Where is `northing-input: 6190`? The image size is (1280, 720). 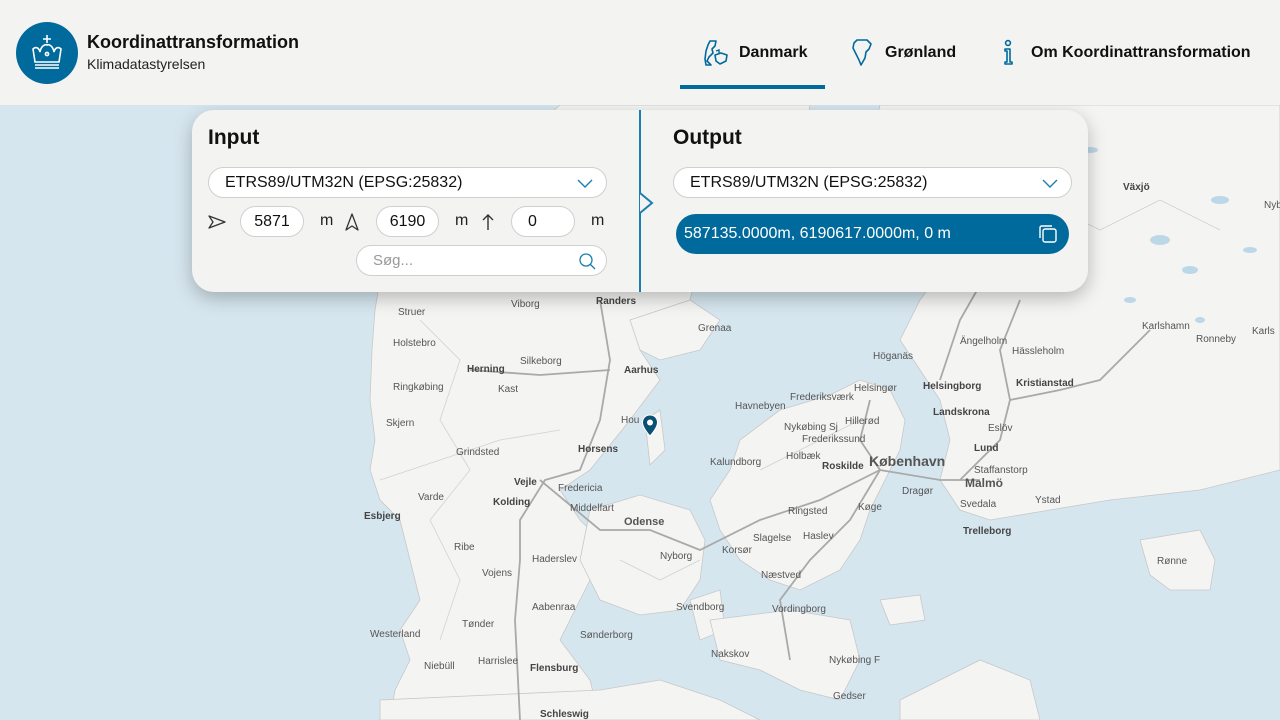 northing-input: 6190 is located at coordinates (407, 221).